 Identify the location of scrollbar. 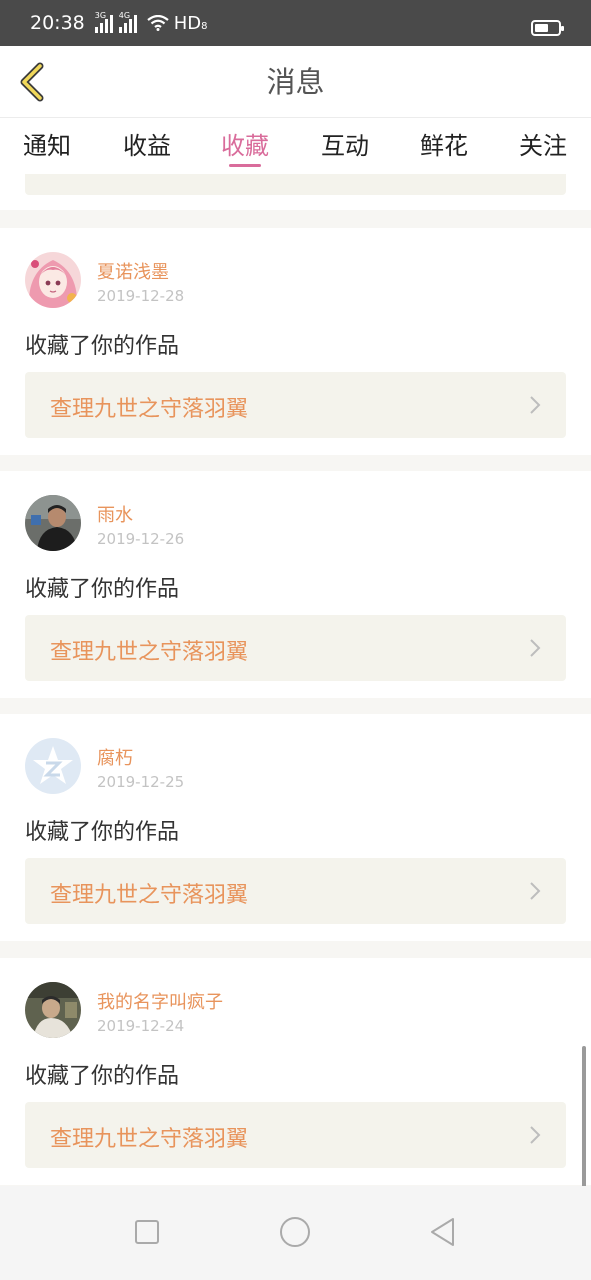
(584, 1121).